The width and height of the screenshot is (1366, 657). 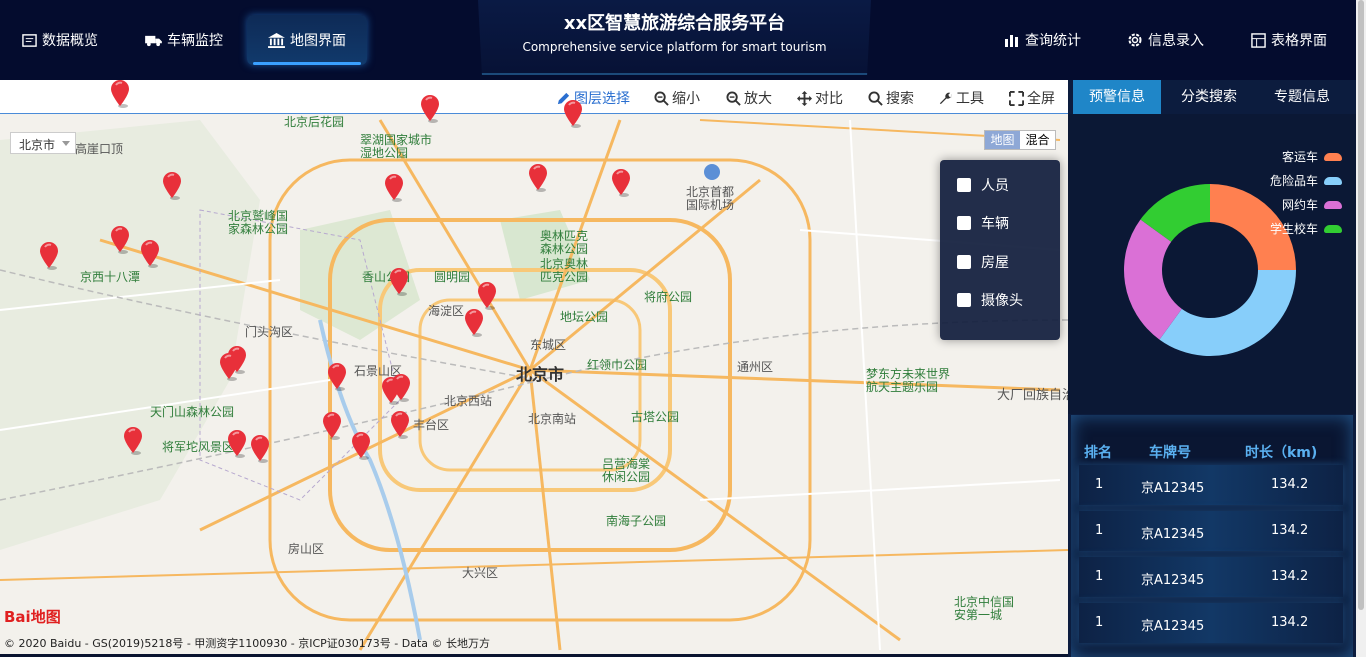 I want to click on map-label-mengdongfang: 梦东方未来世界航天主题乐园, so click(x=908, y=380).